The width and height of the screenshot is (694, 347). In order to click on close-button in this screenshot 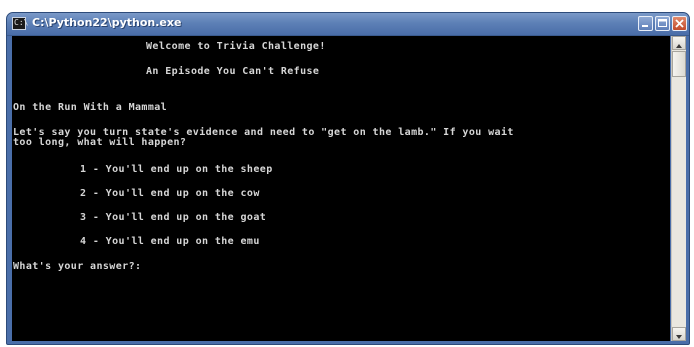, I will do `click(679, 23)`.